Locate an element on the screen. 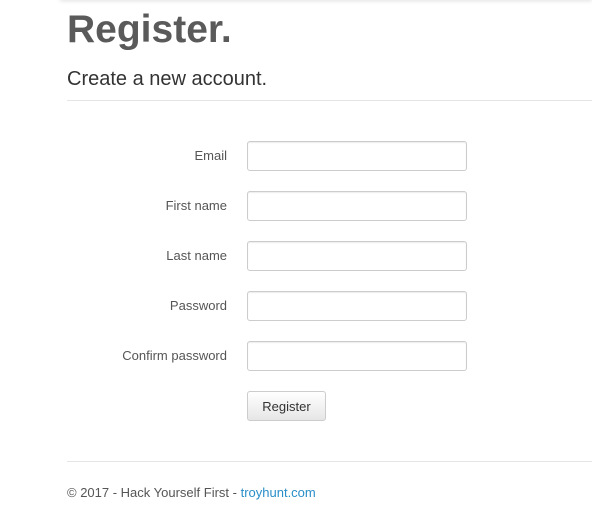 The image size is (592, 525). password-input is located at coordinates (357, 306).